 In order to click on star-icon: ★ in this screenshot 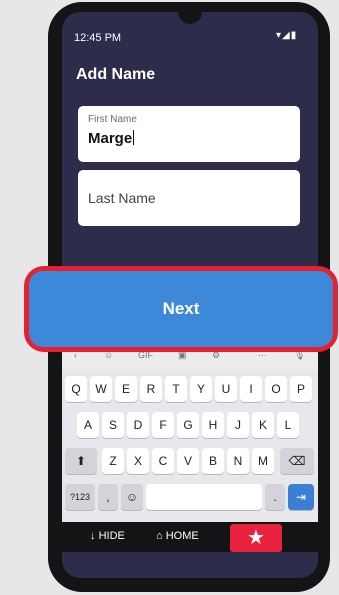, I will do `click(256, 538)`.